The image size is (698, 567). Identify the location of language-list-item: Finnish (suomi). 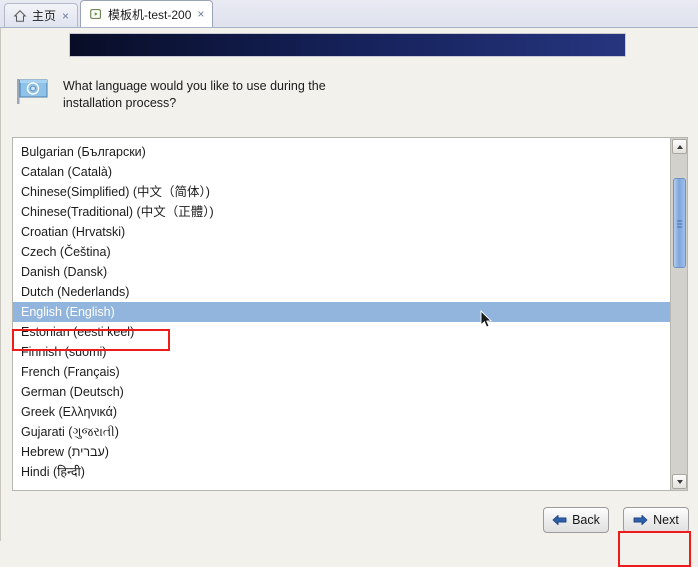
(342, 352).